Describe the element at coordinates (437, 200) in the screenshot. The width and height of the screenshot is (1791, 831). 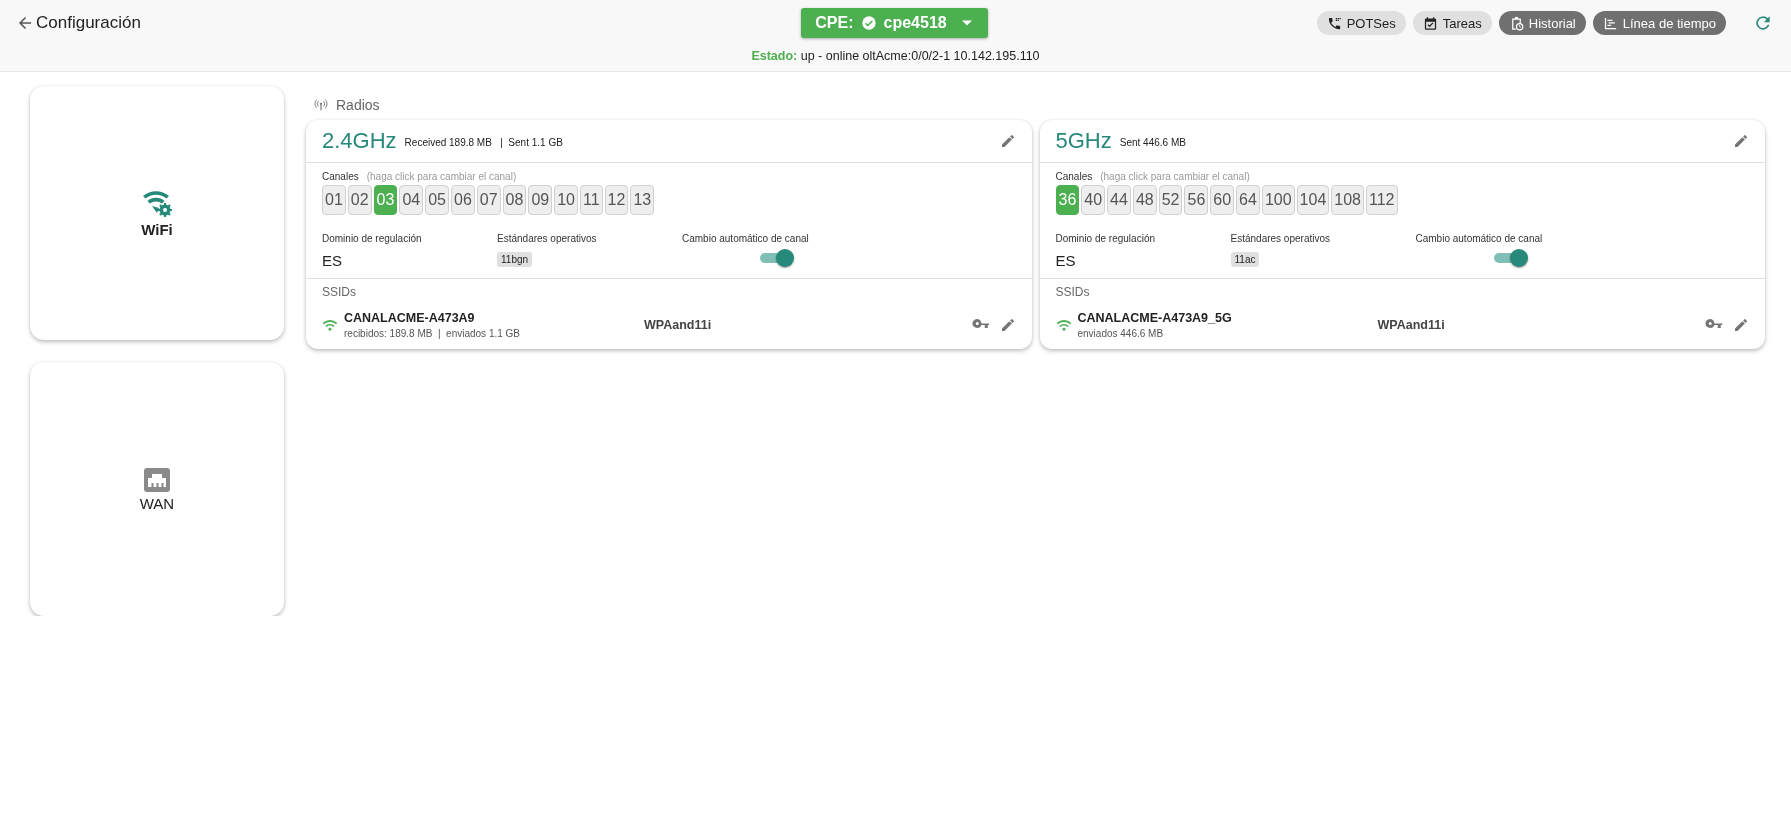
I see `channel-button: 05` at that location.